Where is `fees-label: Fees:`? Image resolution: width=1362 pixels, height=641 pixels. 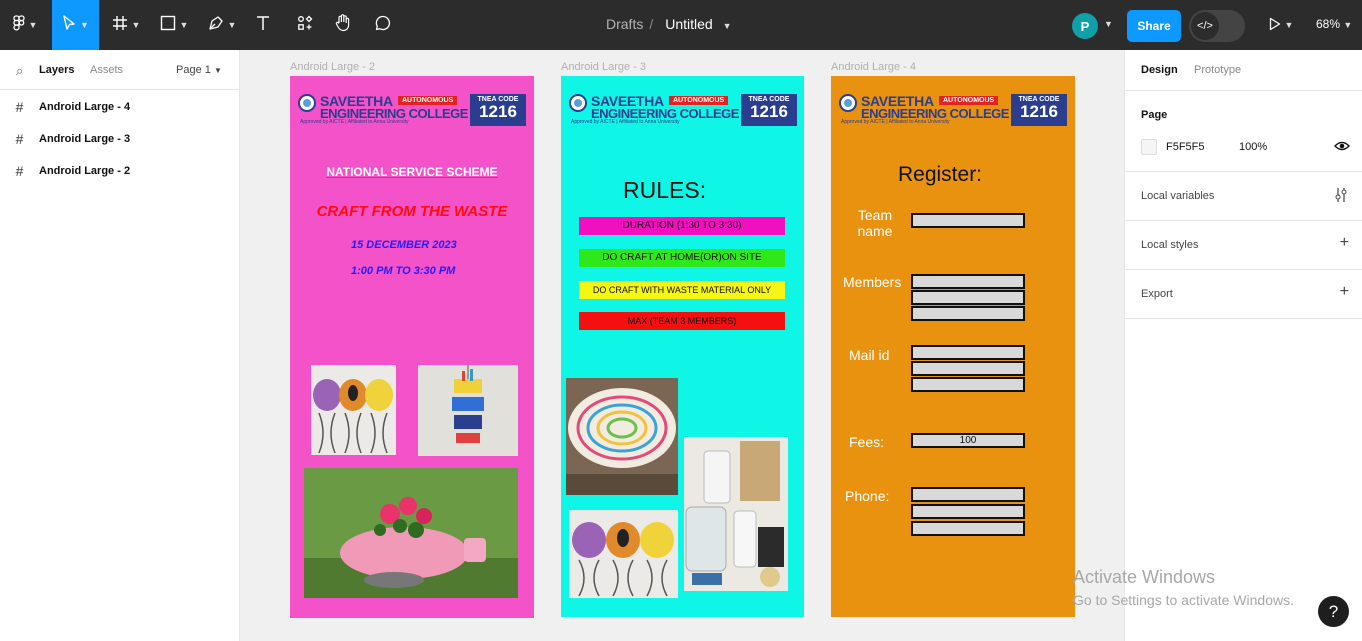
fees-label: Fees: is located at coordinates (867, 442).